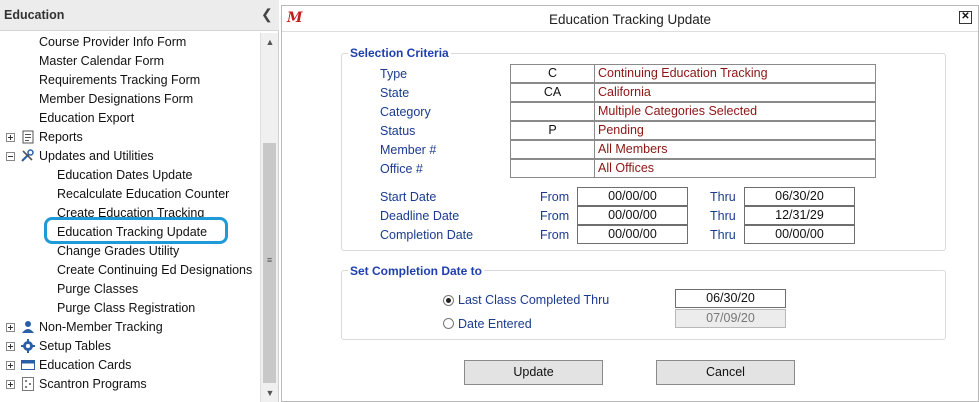 Image resolution: width=979 pixels, height=402 pixels. What do you see at coordinates (735, 111) in the screenshot?
I see `category-description: Multiple Categories Selected` at bounding box center [735, 111].